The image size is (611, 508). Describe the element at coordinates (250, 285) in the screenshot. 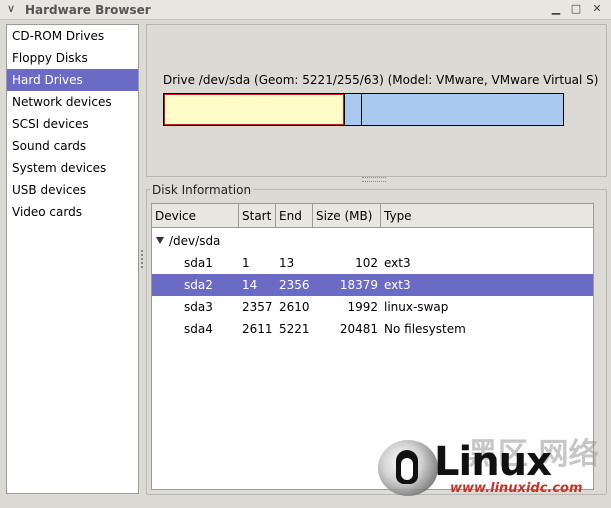

I see `cell-start: 14` at that location.